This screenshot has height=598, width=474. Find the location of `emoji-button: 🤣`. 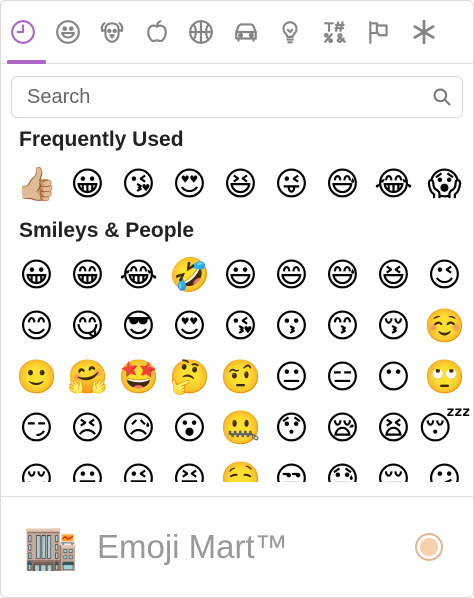

emoji-button: 🤣 is located at coordinates (189, 274).